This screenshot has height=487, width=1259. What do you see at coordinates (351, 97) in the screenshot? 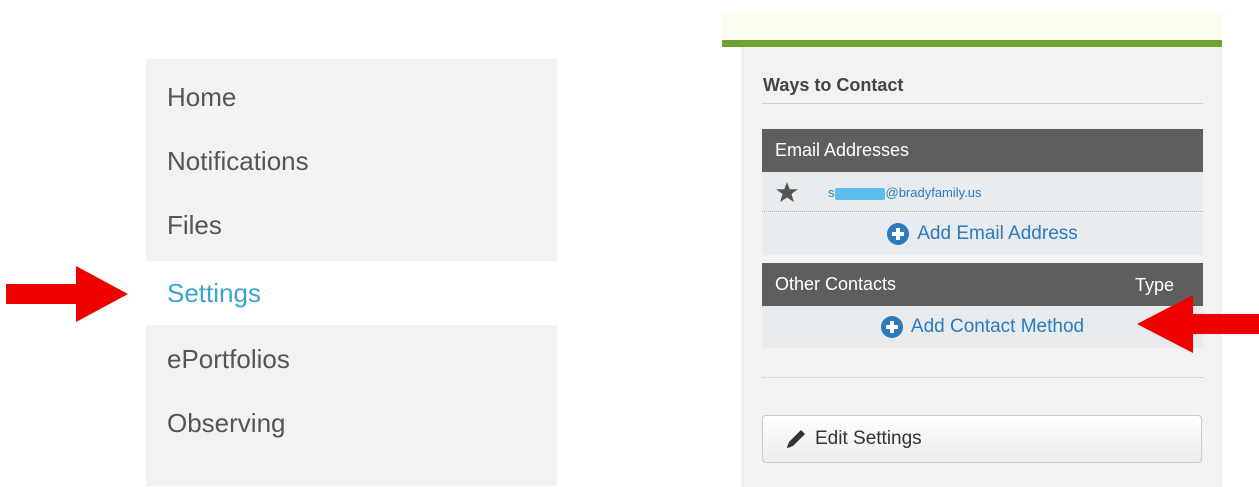
I see `nav-item-home: Home` at bounding box center [351, 97].